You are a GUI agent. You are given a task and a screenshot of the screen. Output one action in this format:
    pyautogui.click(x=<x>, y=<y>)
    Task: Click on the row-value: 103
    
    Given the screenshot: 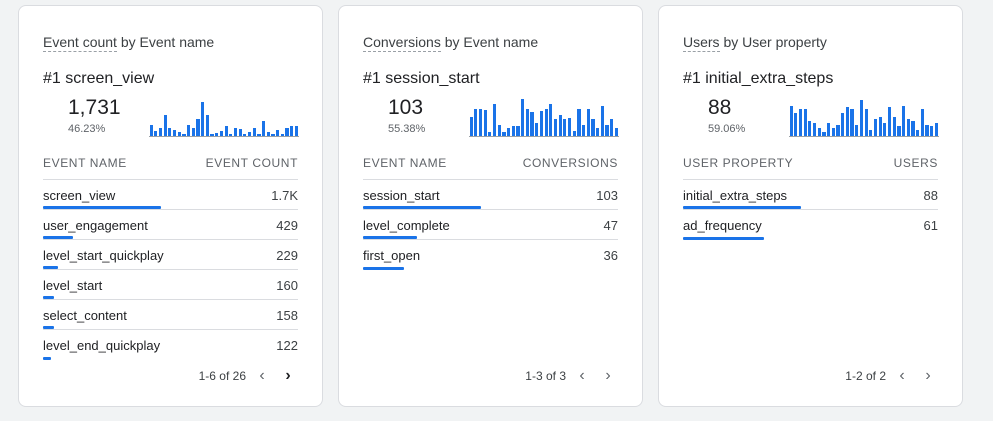 What is the action you would take?
    pyautogui.click(x=607, y=195)
    